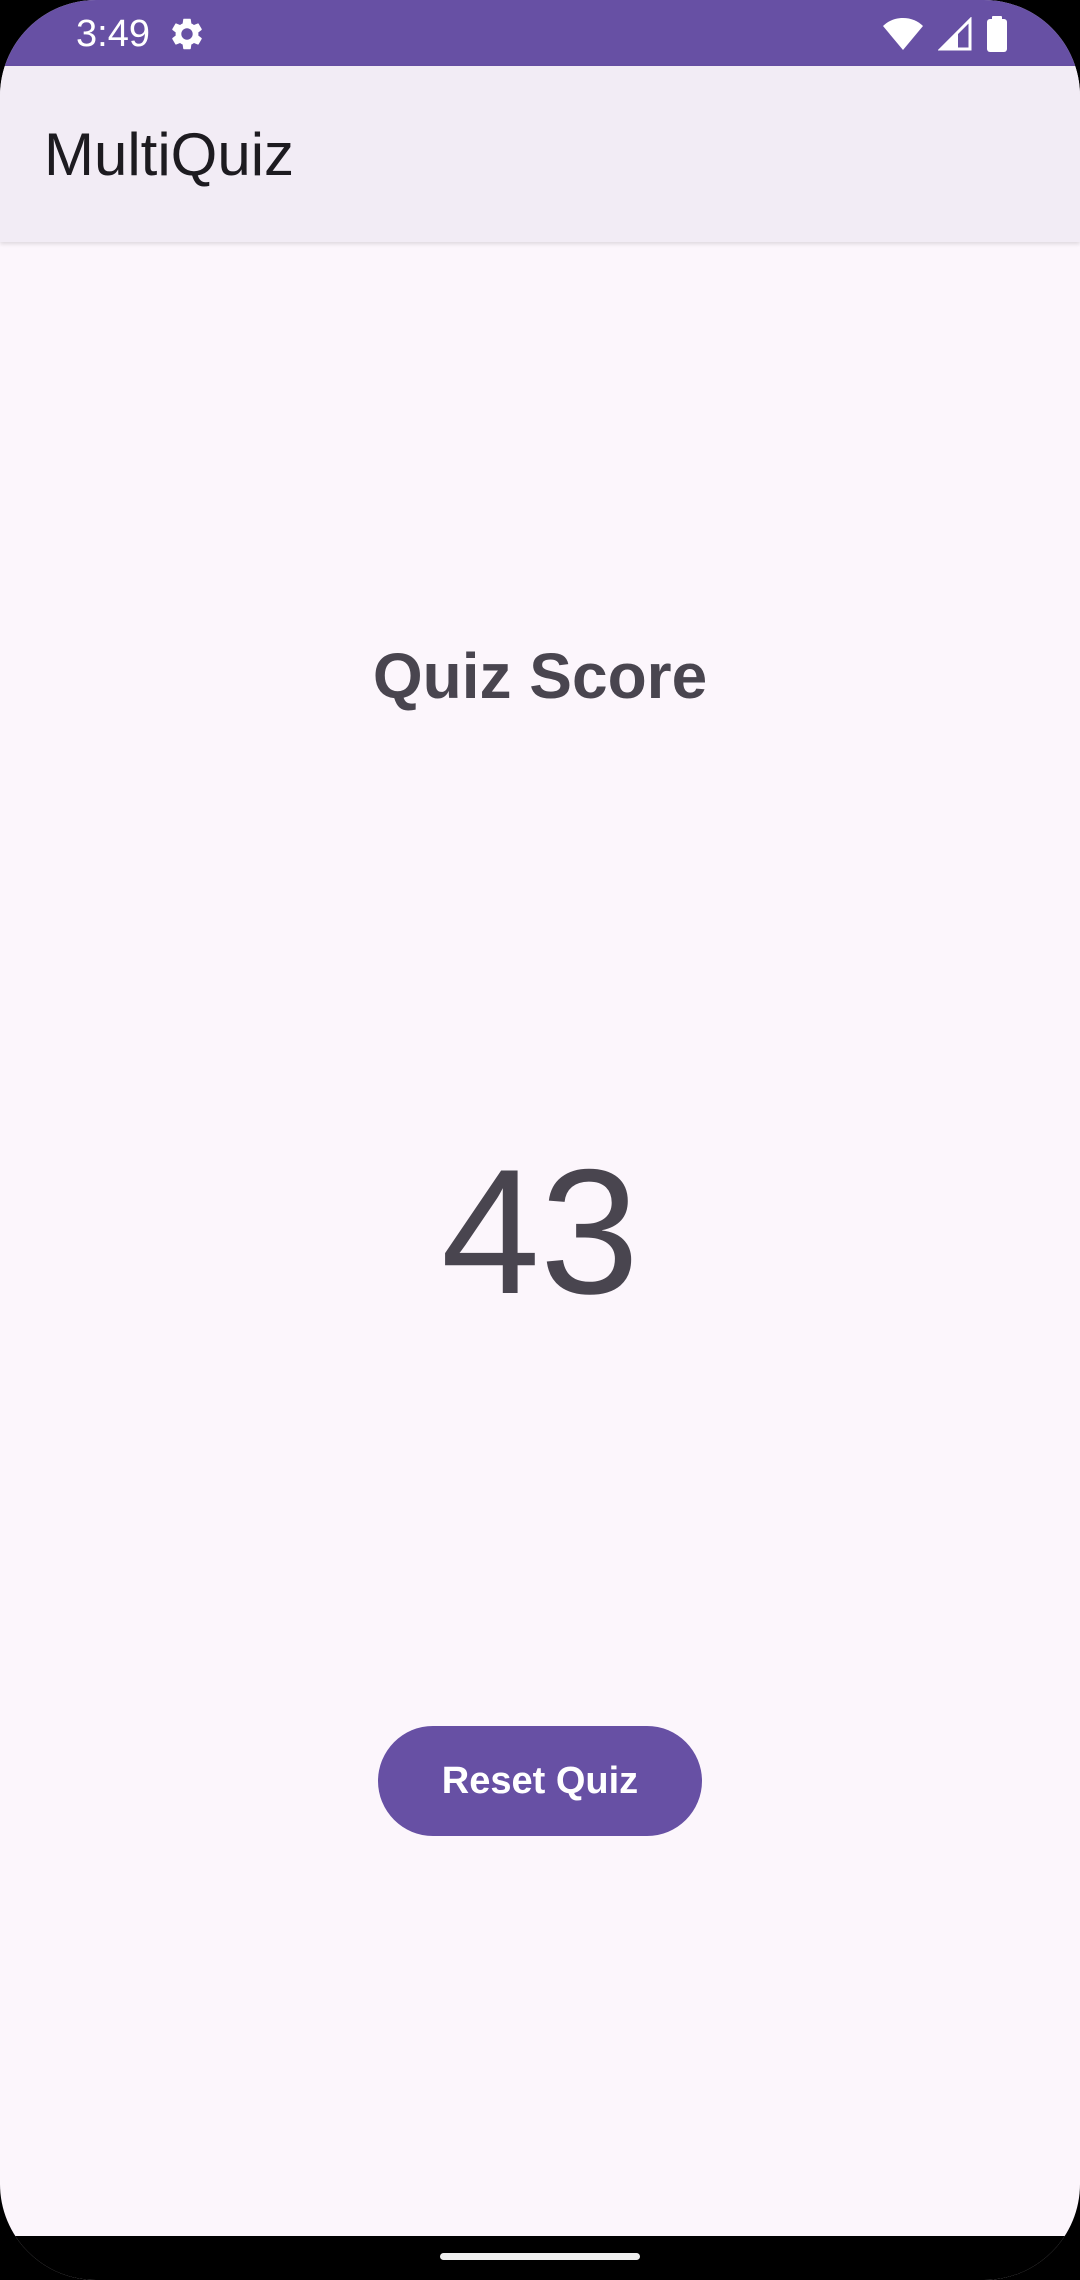 This screenshot has width=1080, height=2280. I want to click on battery-icon, so click(997, 34).